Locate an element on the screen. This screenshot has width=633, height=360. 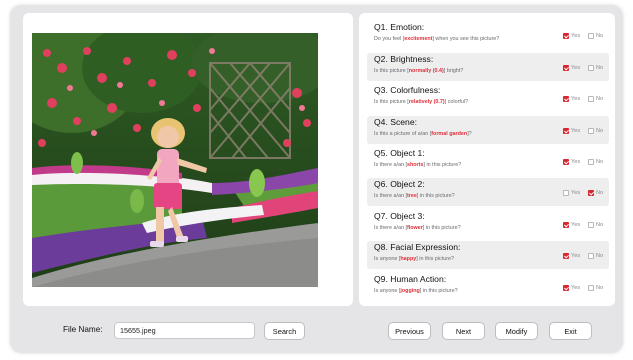
previous-button: Previous is located at coordinates (409, 331).